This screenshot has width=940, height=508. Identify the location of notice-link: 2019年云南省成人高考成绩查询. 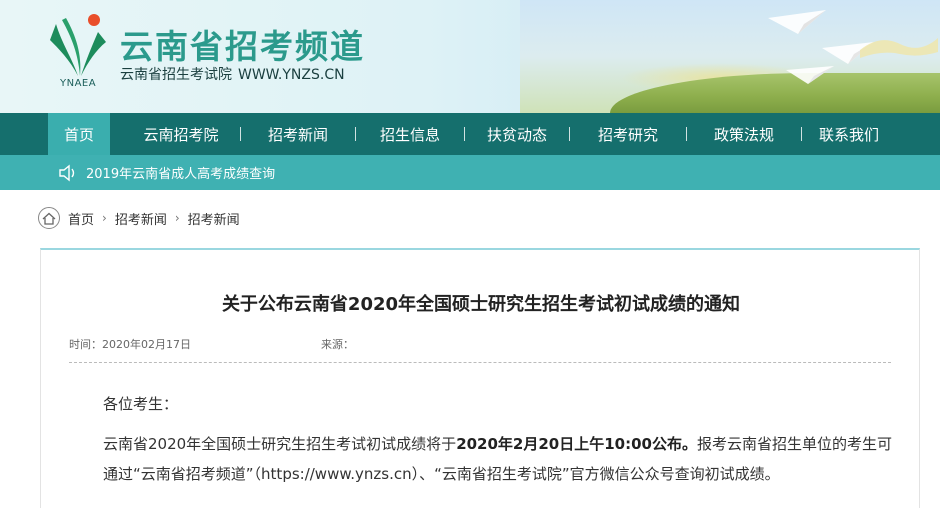
(180, 172).